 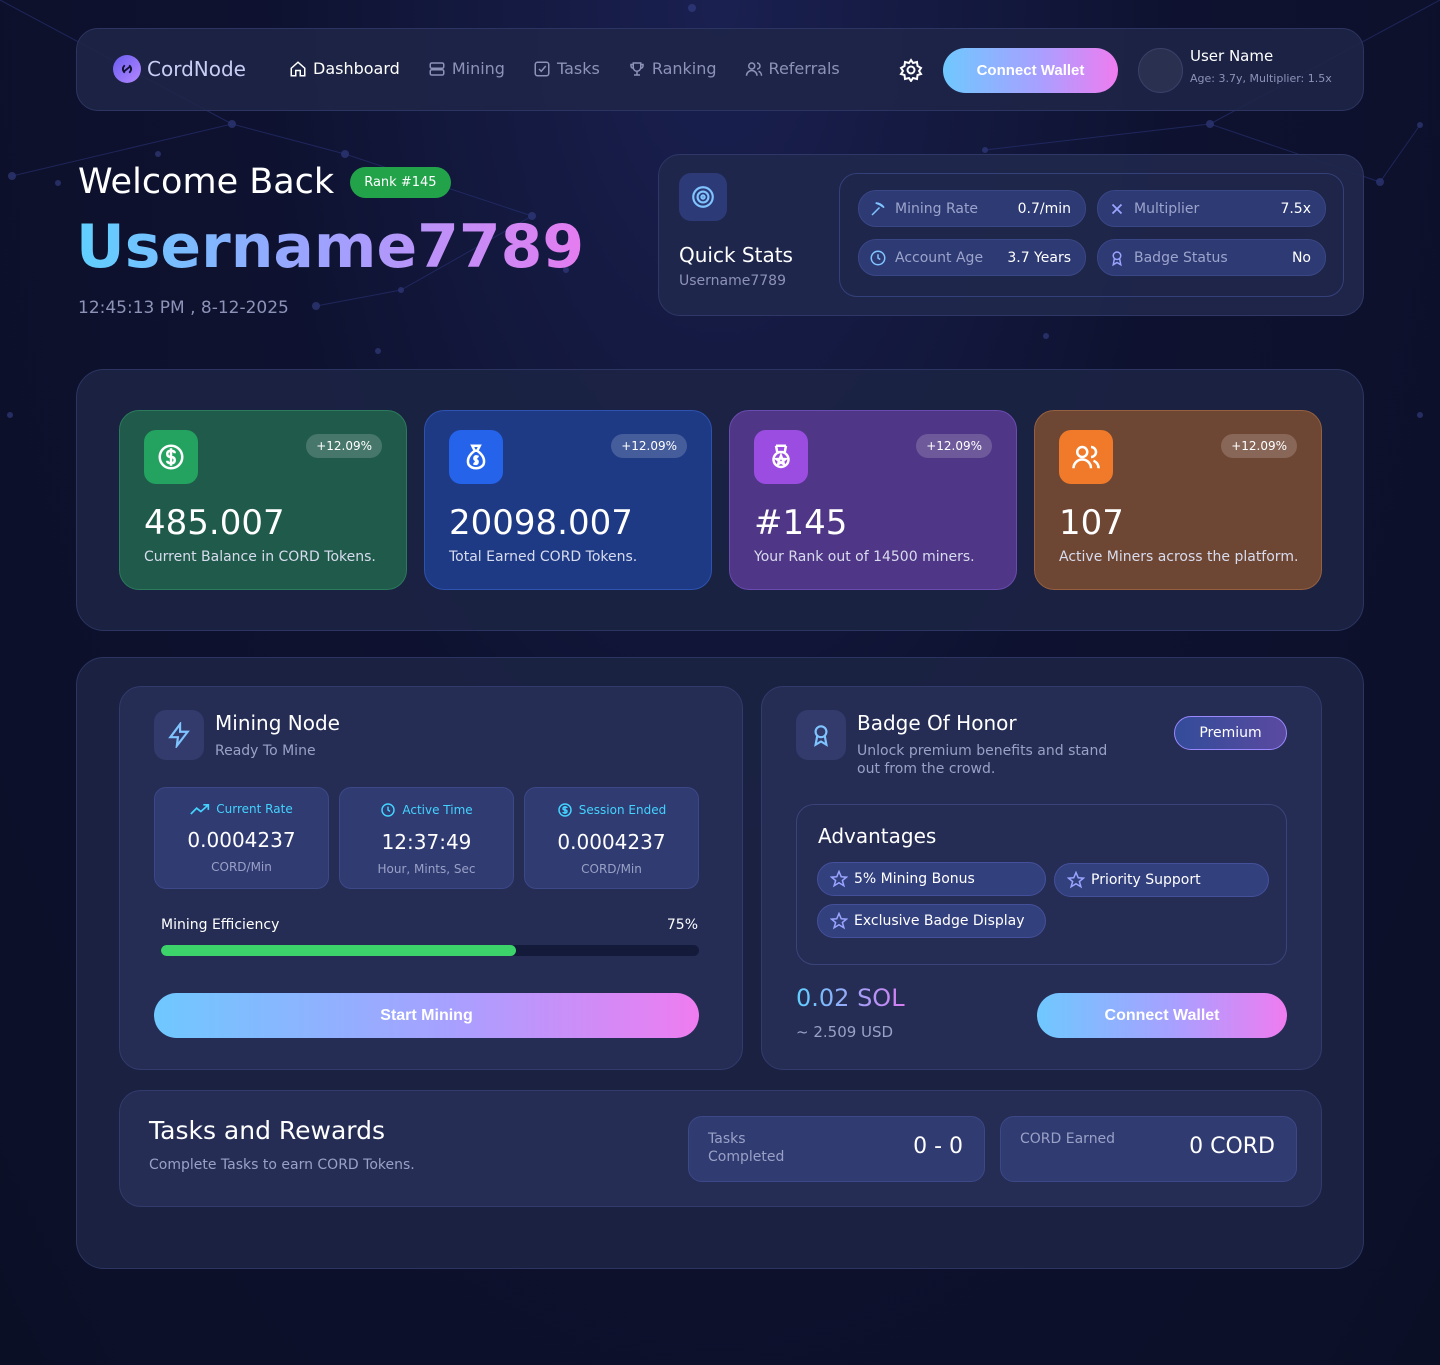 I want to click on efficiency-percent: 75%, so click(x=682, y=925).